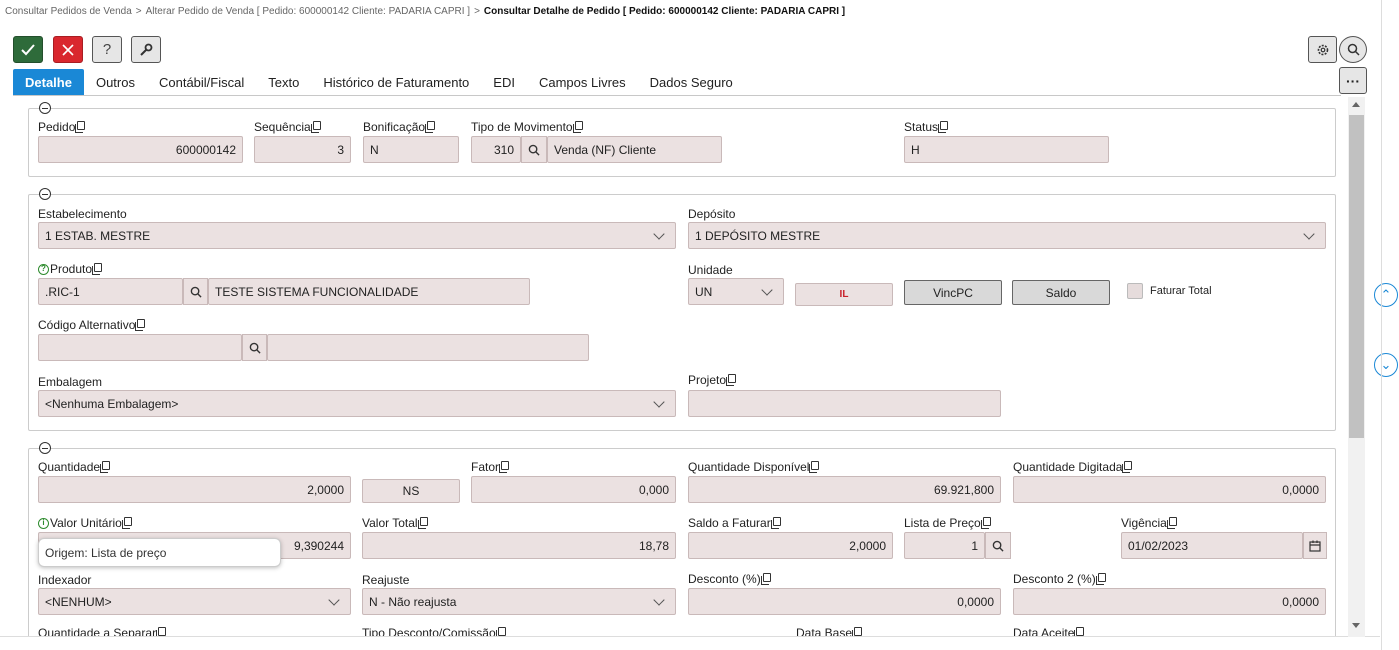 Image resolution: width=1399 pixels, height=650 pixels. I want to click on tab-detalhe: Detalhe, so click(48, 82).